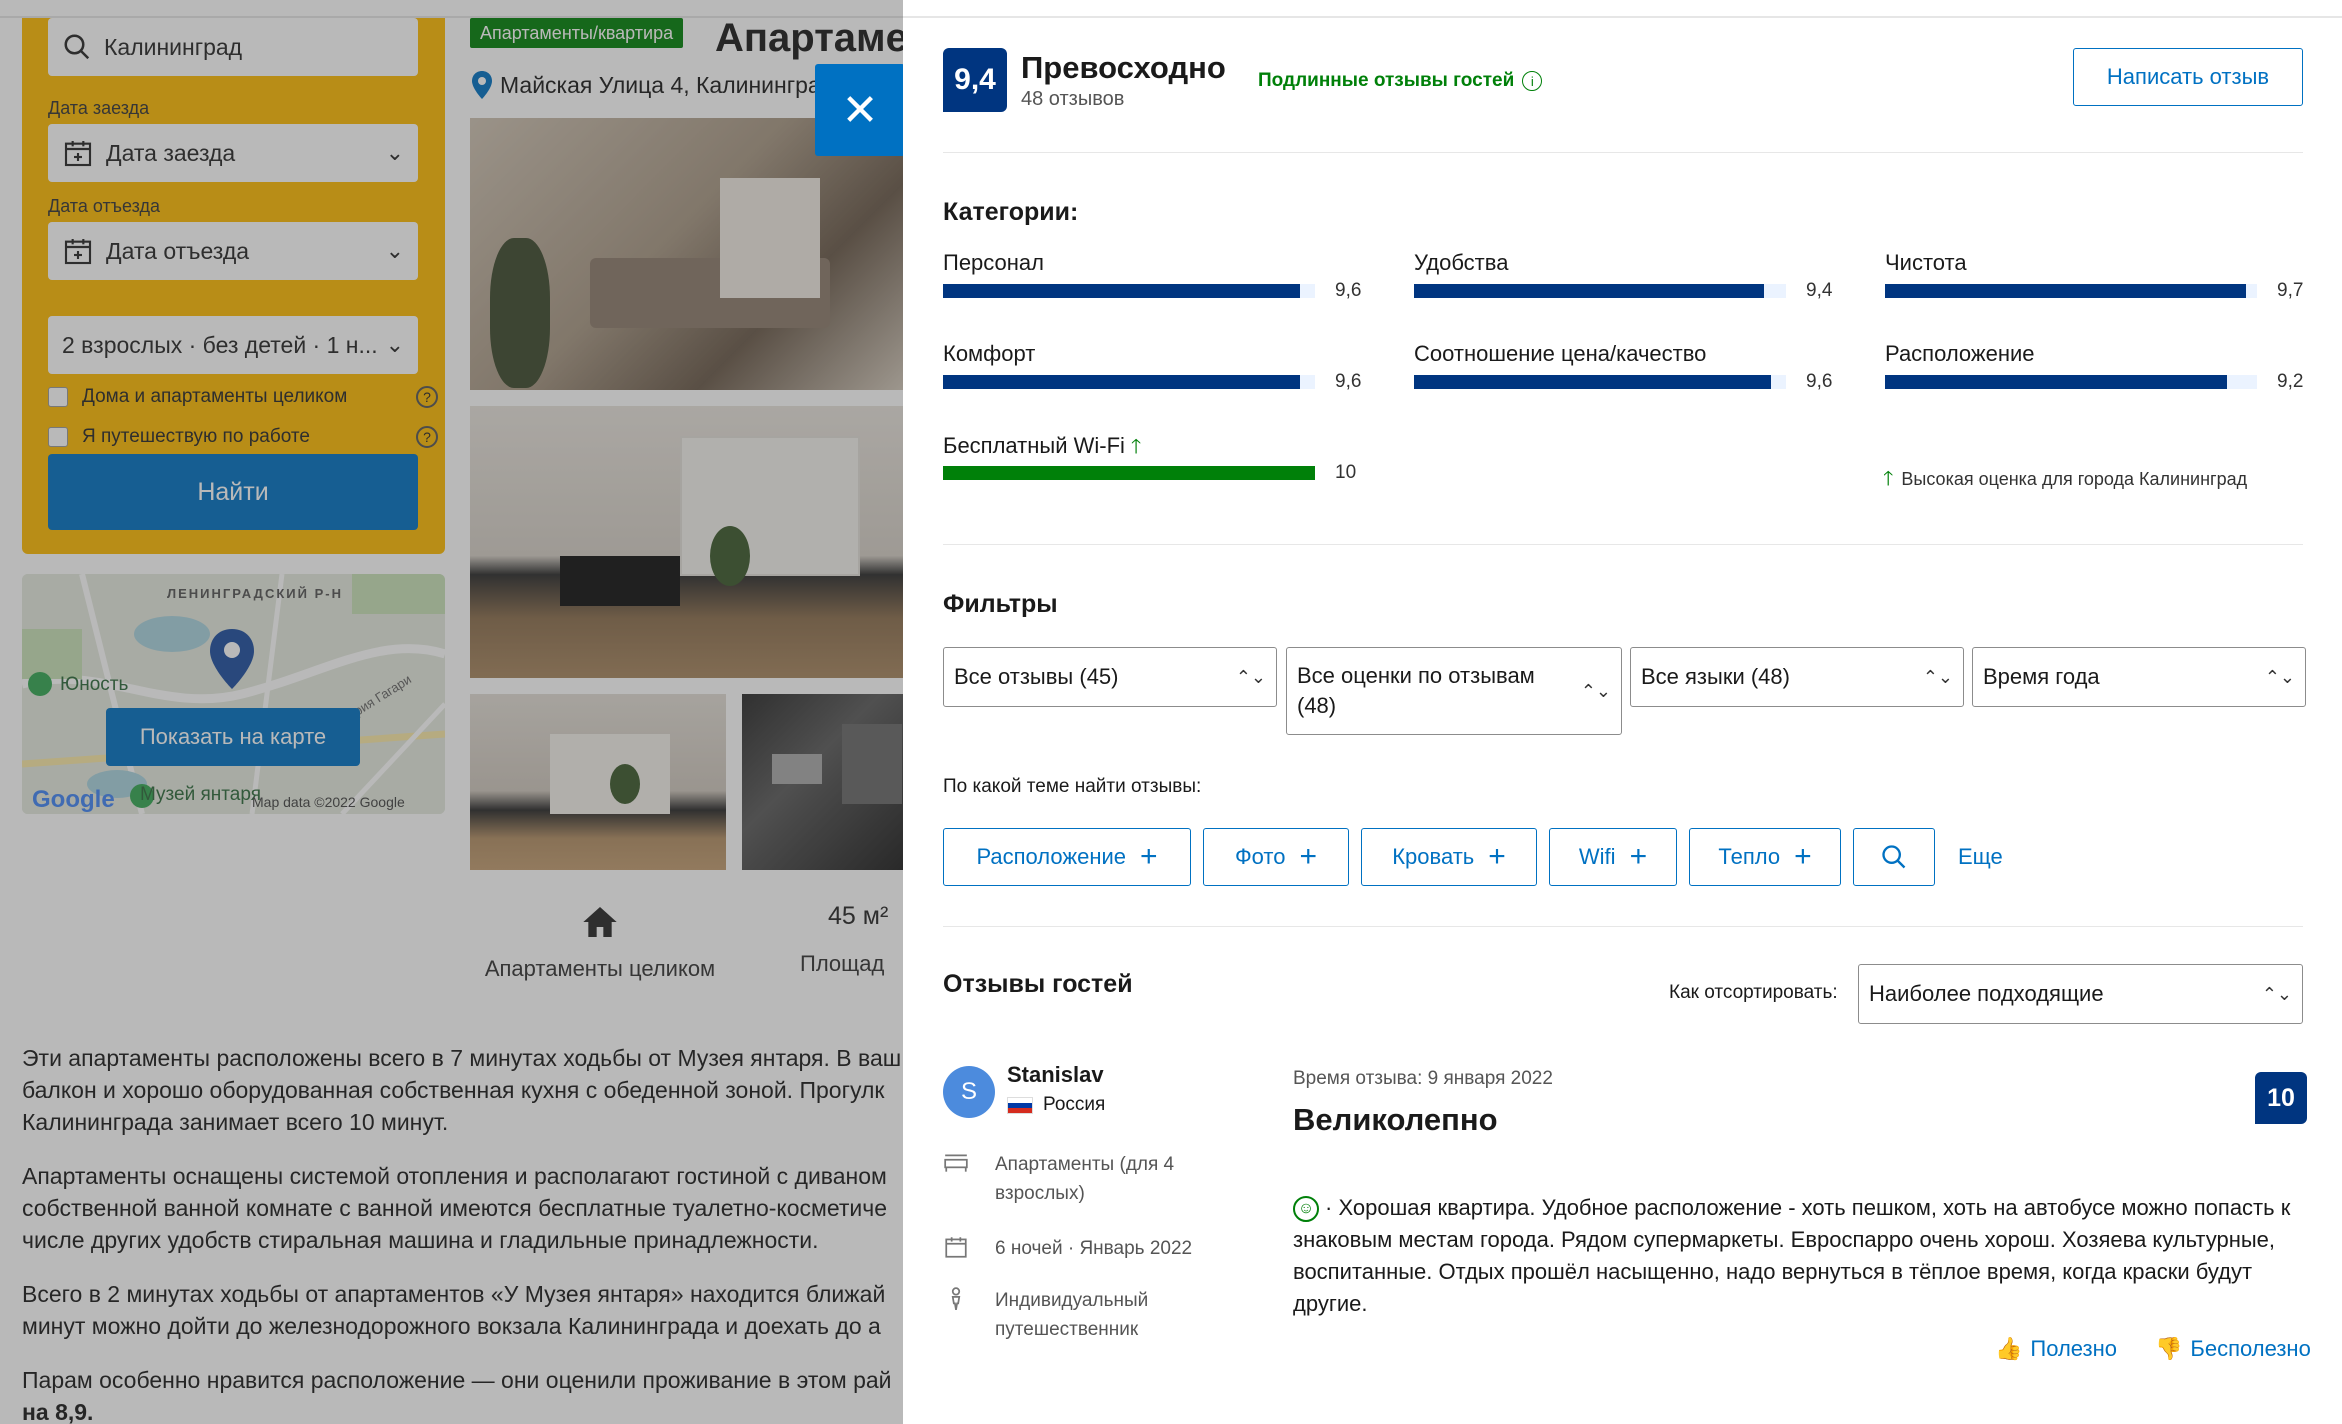  I want to click on topic-label: По какой теме найти отзывы:, so click(1072, 786).